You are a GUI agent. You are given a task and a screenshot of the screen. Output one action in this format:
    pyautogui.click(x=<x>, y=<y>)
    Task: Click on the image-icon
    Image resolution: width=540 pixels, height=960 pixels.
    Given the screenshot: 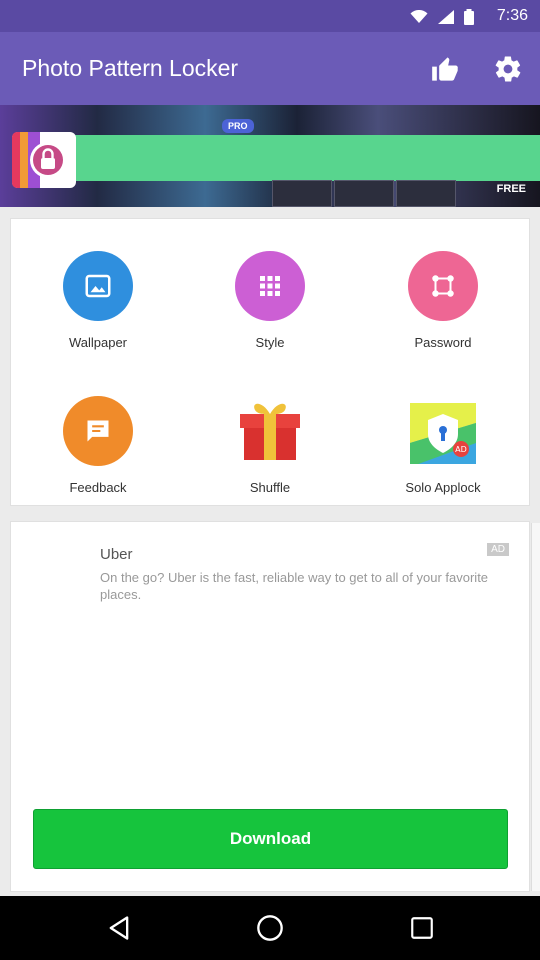 What is the action you would take?
    pyautogui.click(x=98, y=286)
    